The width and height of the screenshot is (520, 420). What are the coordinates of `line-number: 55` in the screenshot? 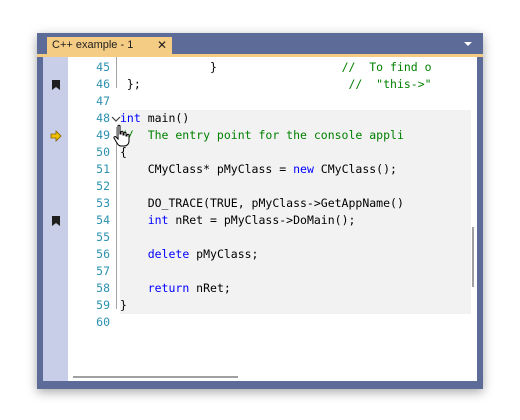 It's located at (103, 237).